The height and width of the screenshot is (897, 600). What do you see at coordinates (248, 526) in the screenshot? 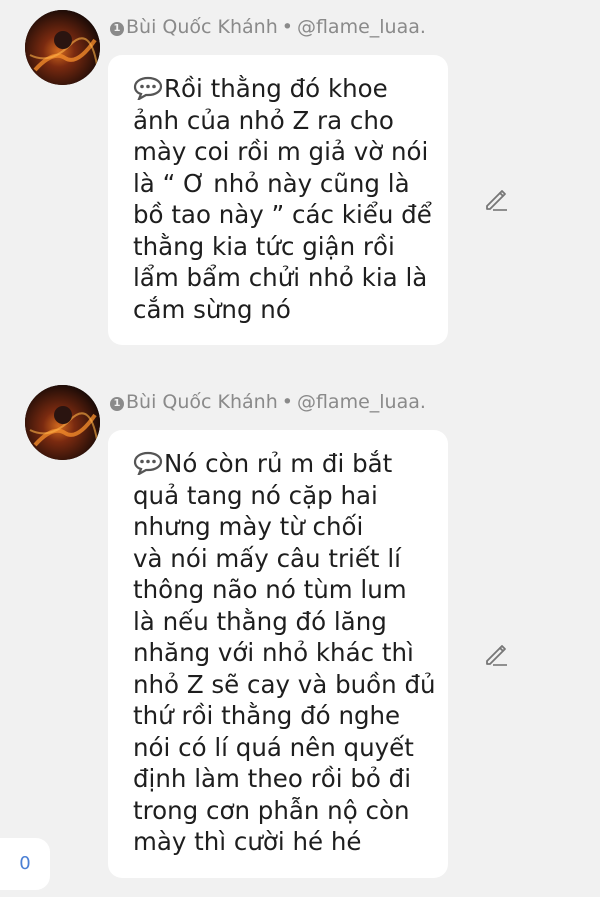
I see `message-line: nhưng mày từ chối` at bounding box center [248, 526].